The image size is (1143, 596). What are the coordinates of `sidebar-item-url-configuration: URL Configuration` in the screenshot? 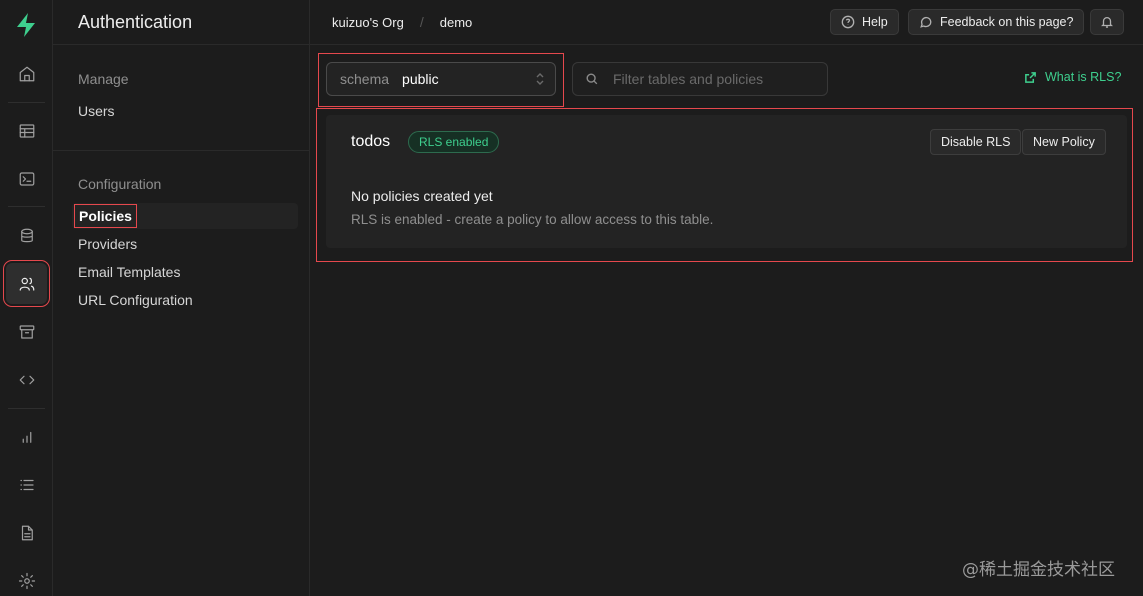 It's located at (135, 300).